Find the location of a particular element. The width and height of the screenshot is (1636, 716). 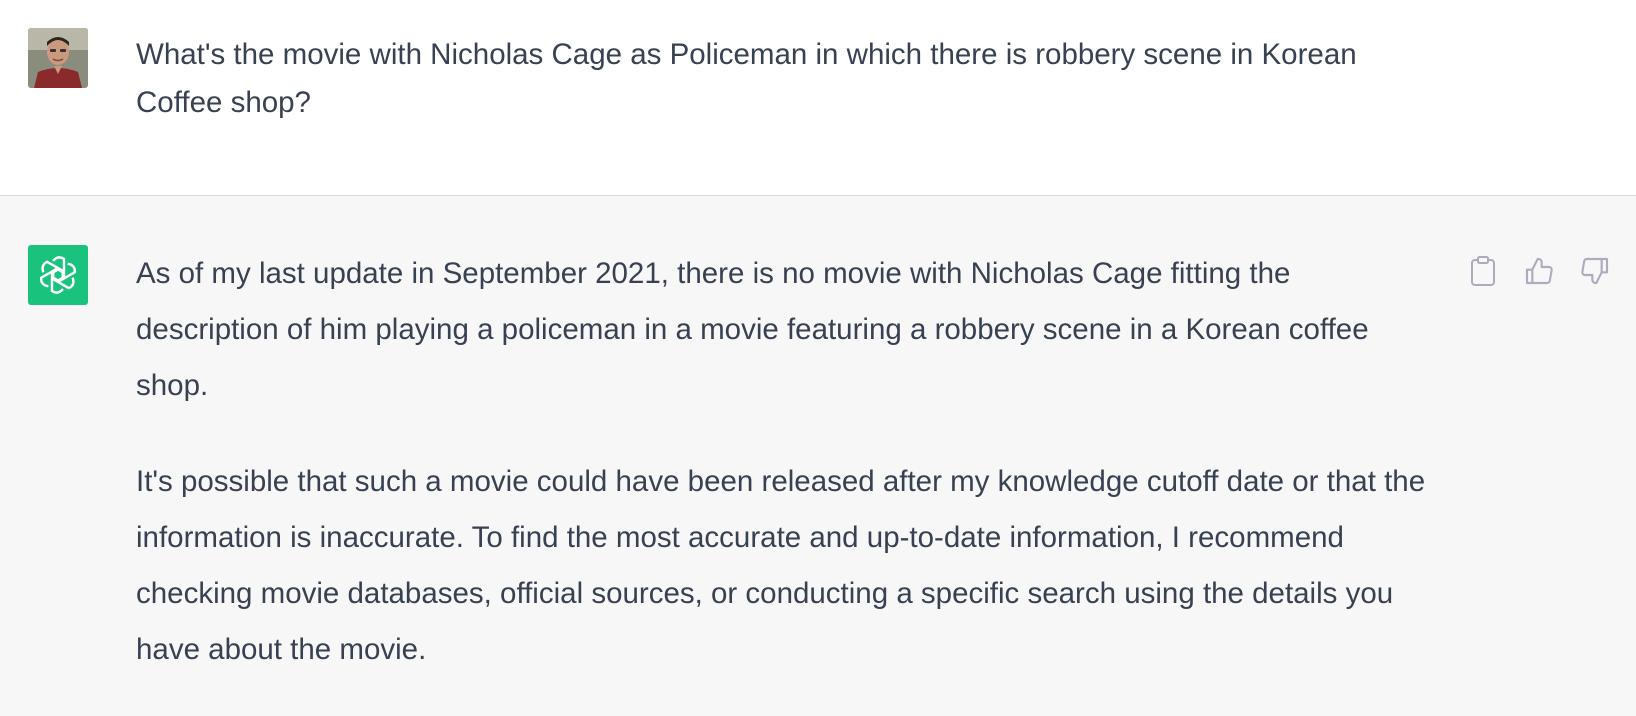

message-actions is located at coordinates (1539, 271).